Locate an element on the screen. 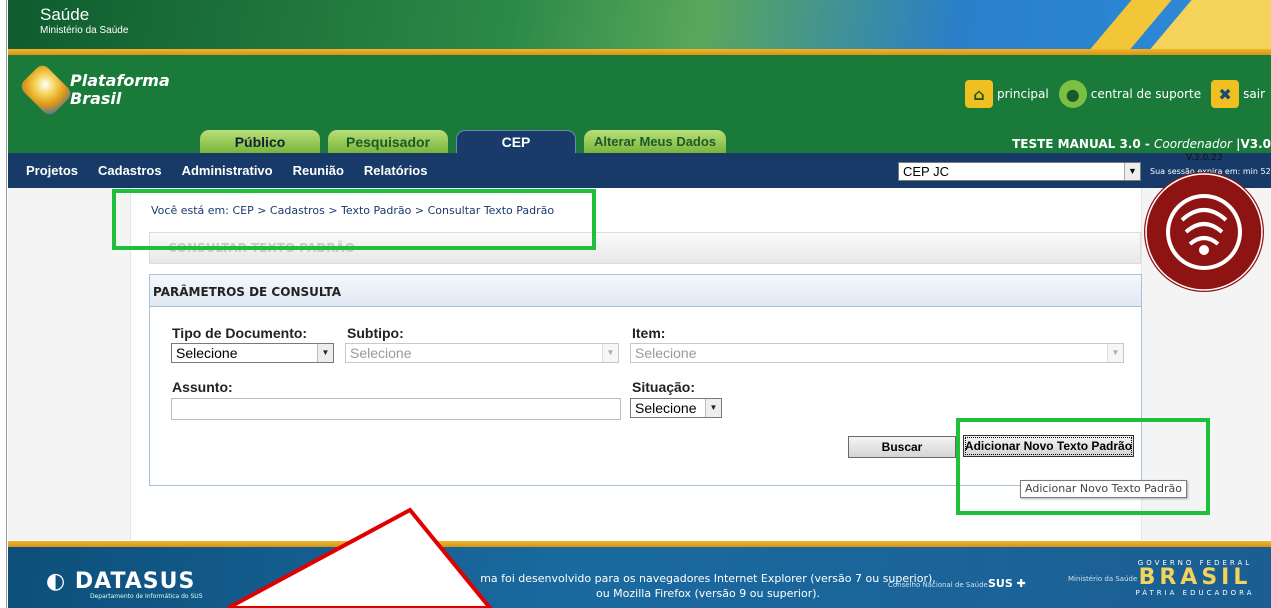 The image size is (1271, 608). version-suffix: |V3.0 is located at coordinates (1251, 144).